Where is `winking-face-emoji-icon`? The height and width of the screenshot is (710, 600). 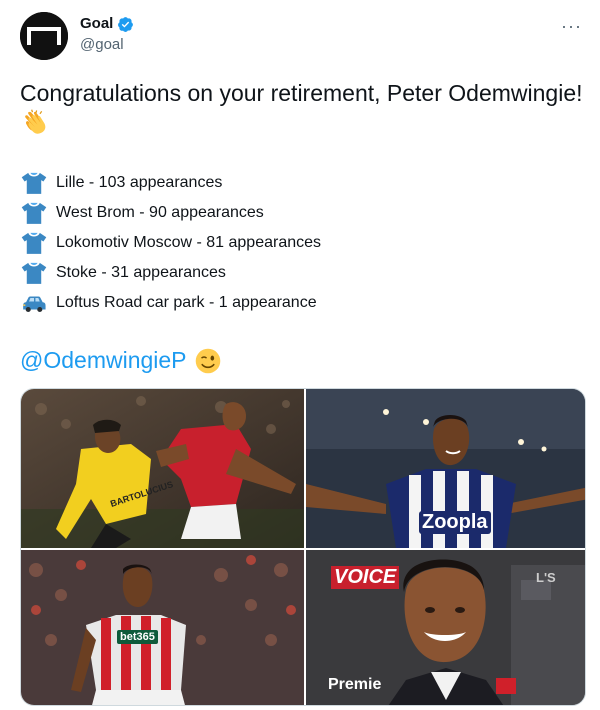
winking-face-emoji-icon is located at coordinates (207, 360).